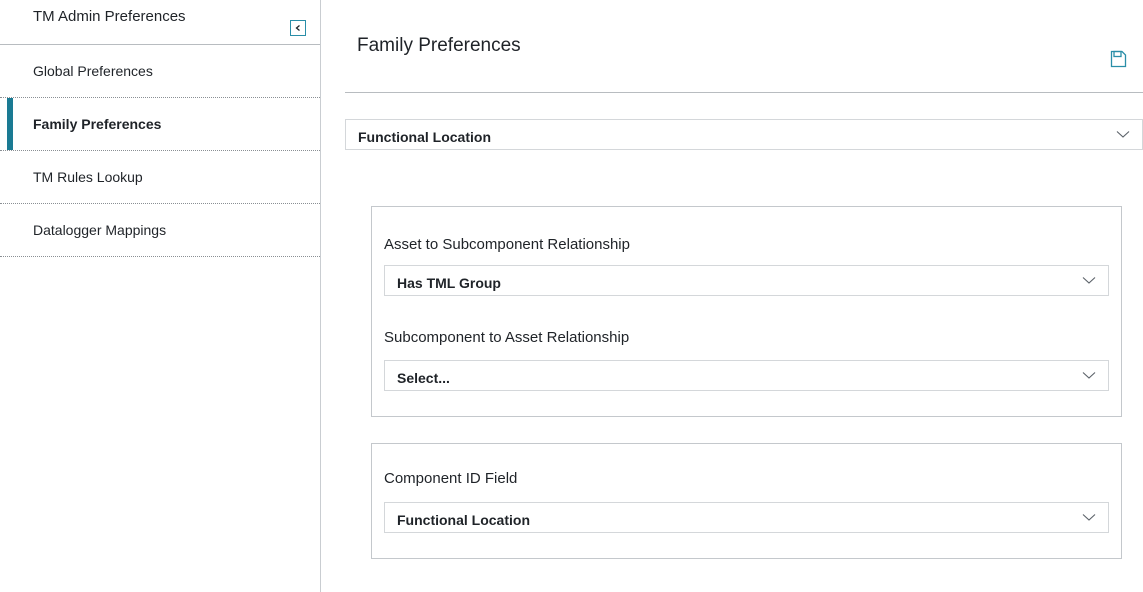  What do you see at coordinates (97, 124) in the screenshot?
I see `sidebar-item-label: Family Preferences` at bounding box center [97, 124].